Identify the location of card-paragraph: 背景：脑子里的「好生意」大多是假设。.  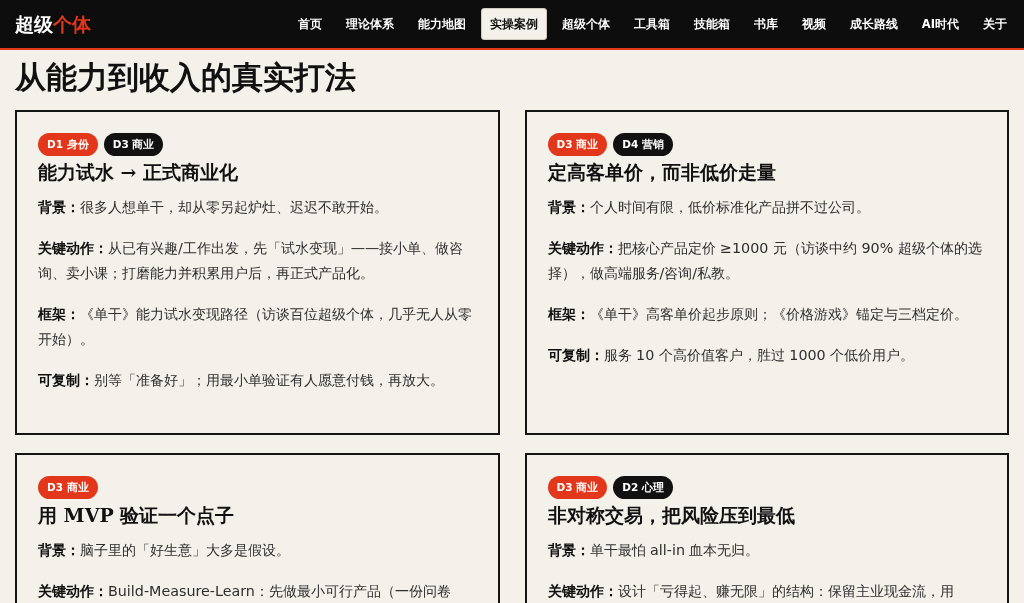
(164, 550).